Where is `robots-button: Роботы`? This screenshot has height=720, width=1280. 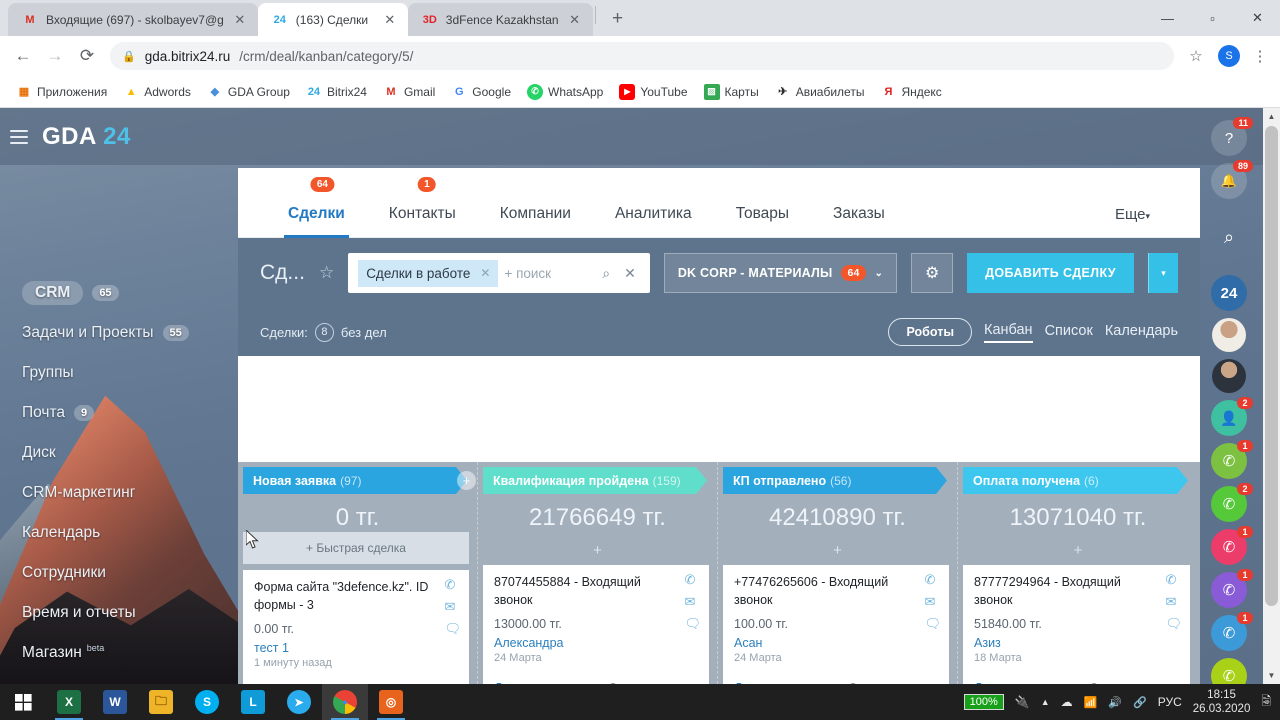 robots-button: Роботы is located at coordinates (930, 332).